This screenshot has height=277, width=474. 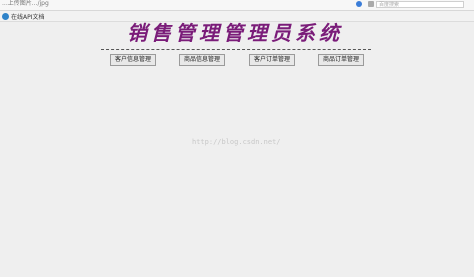 What do you see at coordinates (237, 5) in the screenshot?
I see `browser-toolbar: ...上传图片.../jpg 百度搜索` at bounding box center [237, 5].